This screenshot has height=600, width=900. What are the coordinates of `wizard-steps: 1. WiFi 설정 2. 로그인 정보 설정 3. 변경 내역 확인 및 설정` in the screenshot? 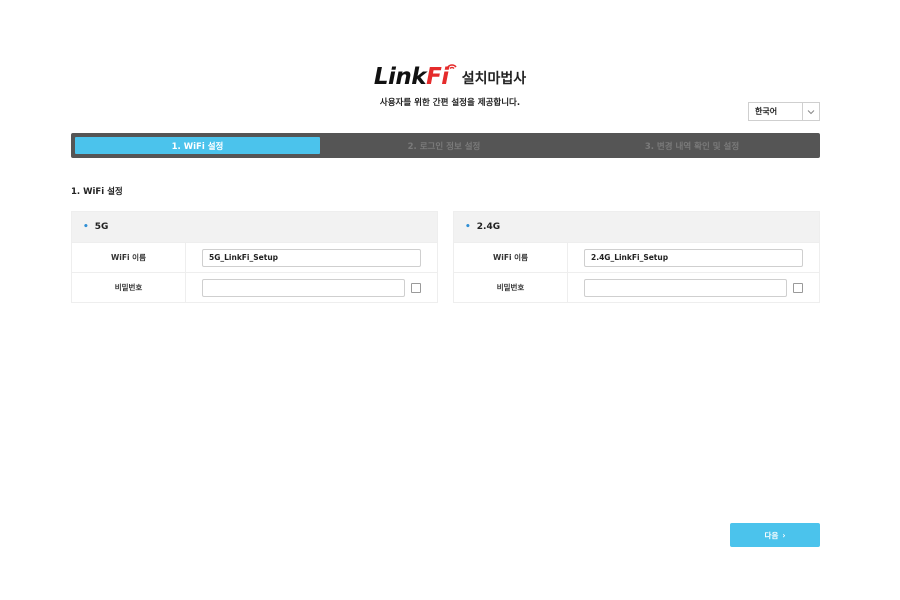 It's located at (445, 145).